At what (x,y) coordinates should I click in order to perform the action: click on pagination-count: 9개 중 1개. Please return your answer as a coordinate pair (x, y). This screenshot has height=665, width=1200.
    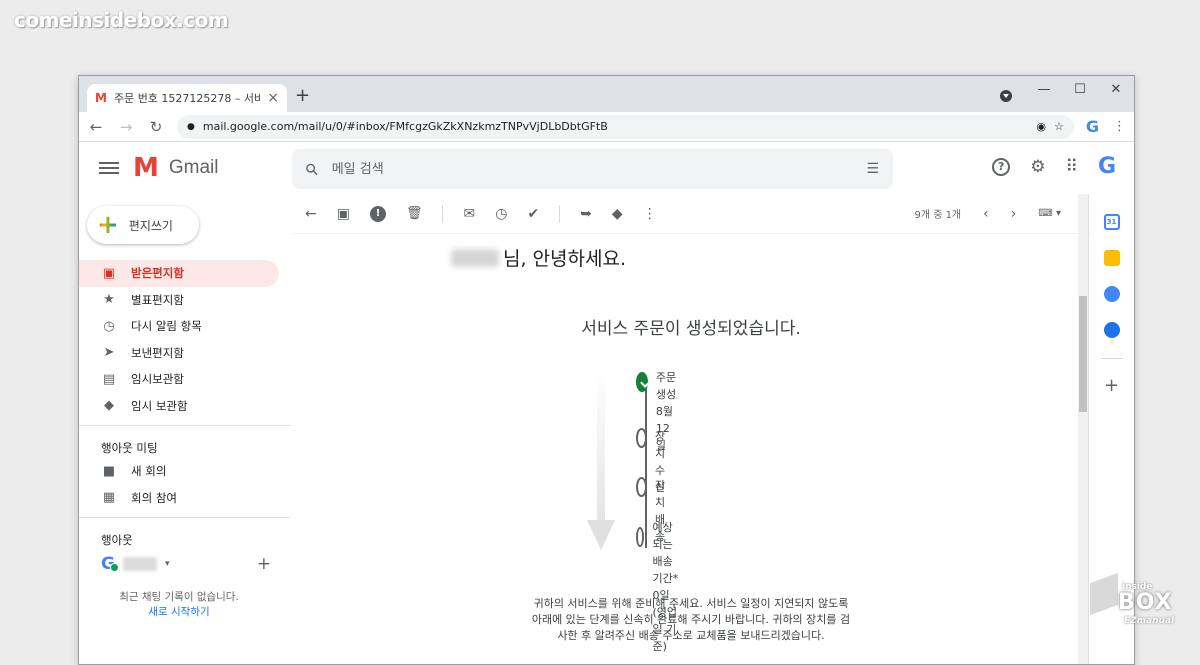
    Looking at the image, I should click on (938, 215).